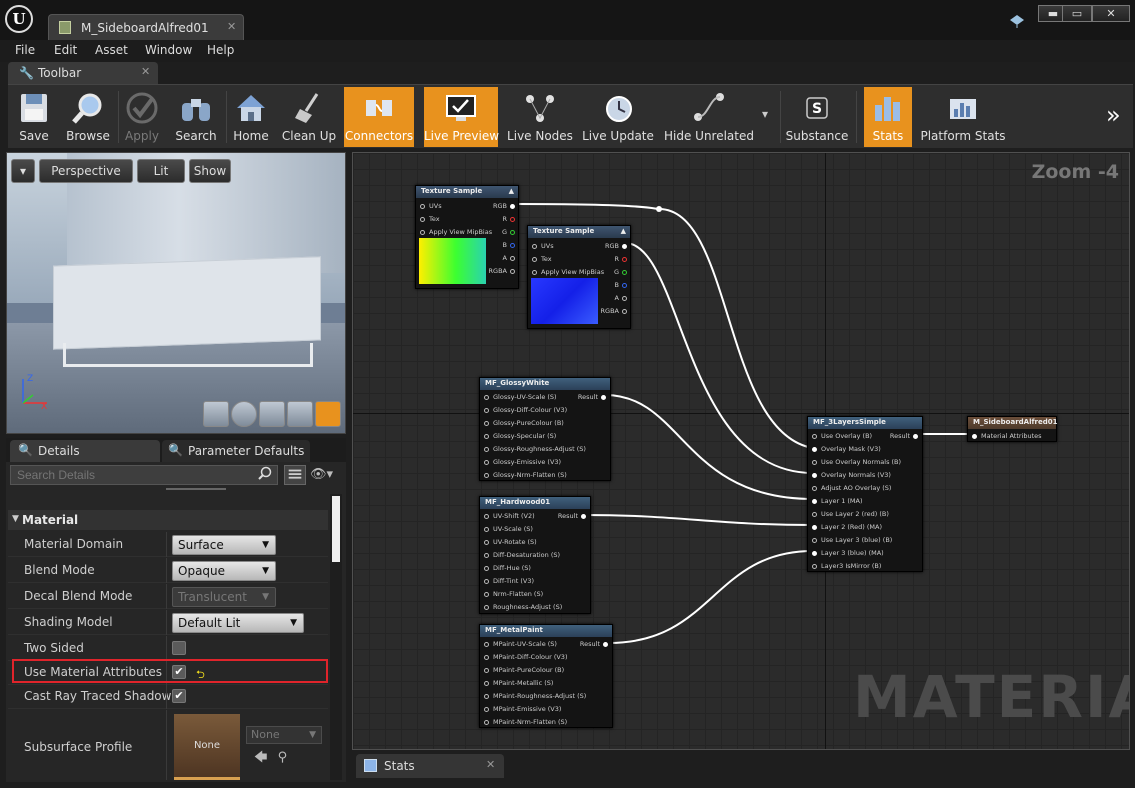  What do you see at coordinates (520, 397) in the screenshot?
I see `input-pin: Glossy-UV-Scale (S)` at bounding box center [520, 397].